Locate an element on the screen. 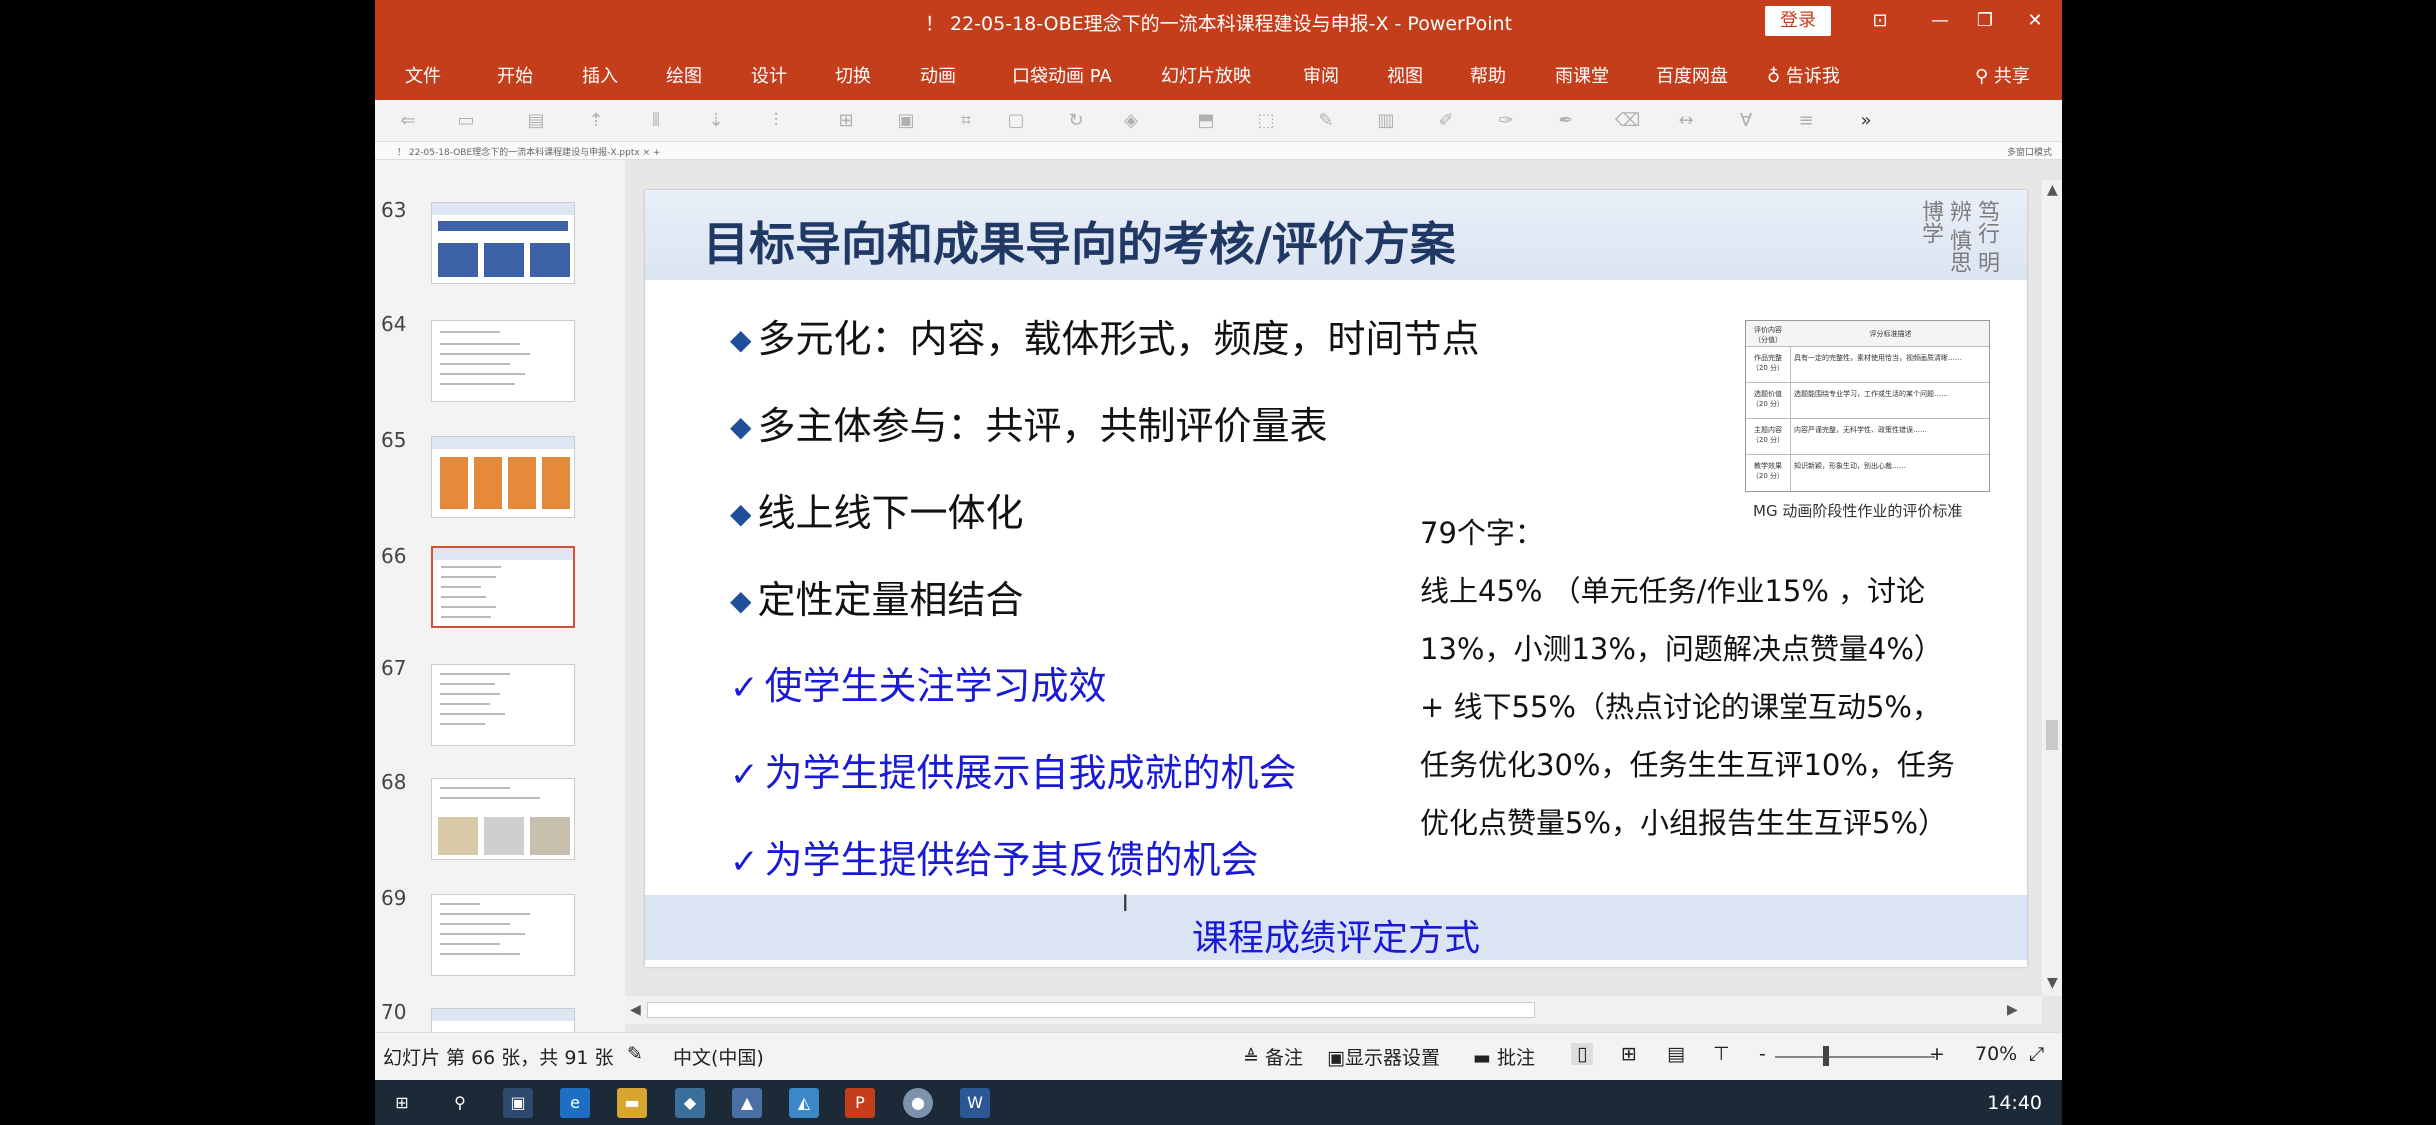 Image resolution: width=2436 pixels, height=1125 pixels. windows-start-icon: ⊞ is located at coordinates (402, 1103).